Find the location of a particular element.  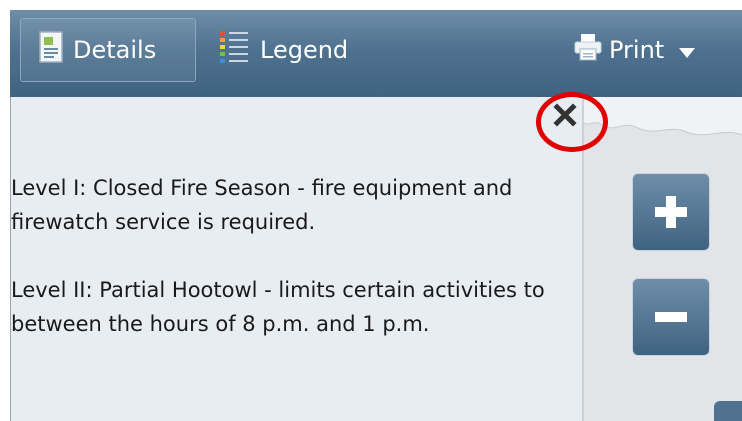

minus-icon is located at coordinates (671, 317).